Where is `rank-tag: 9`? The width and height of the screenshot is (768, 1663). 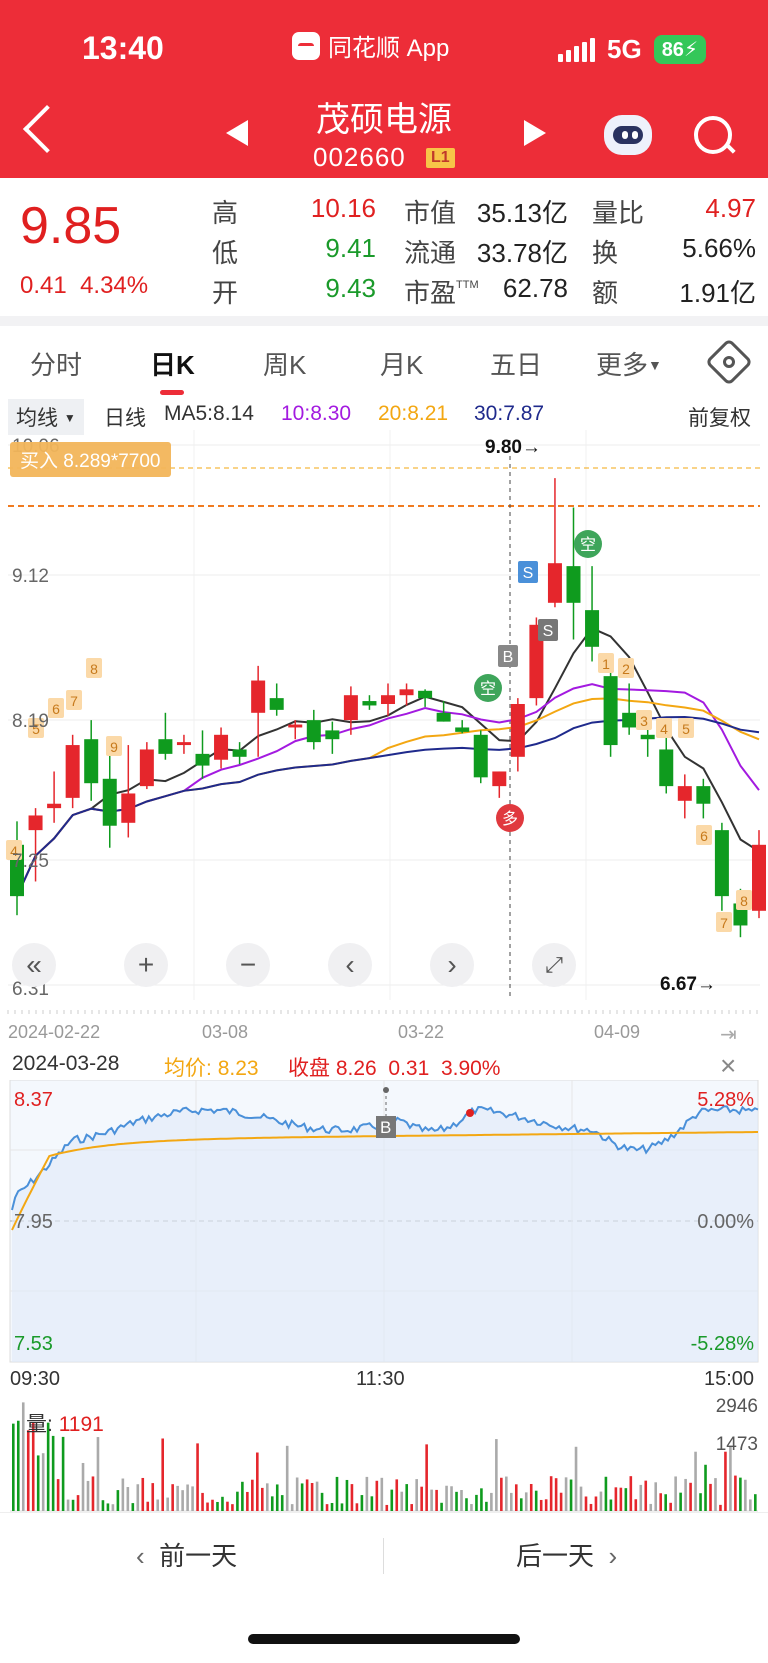
rank-tag: 9 is located at coordinates (114, 746).